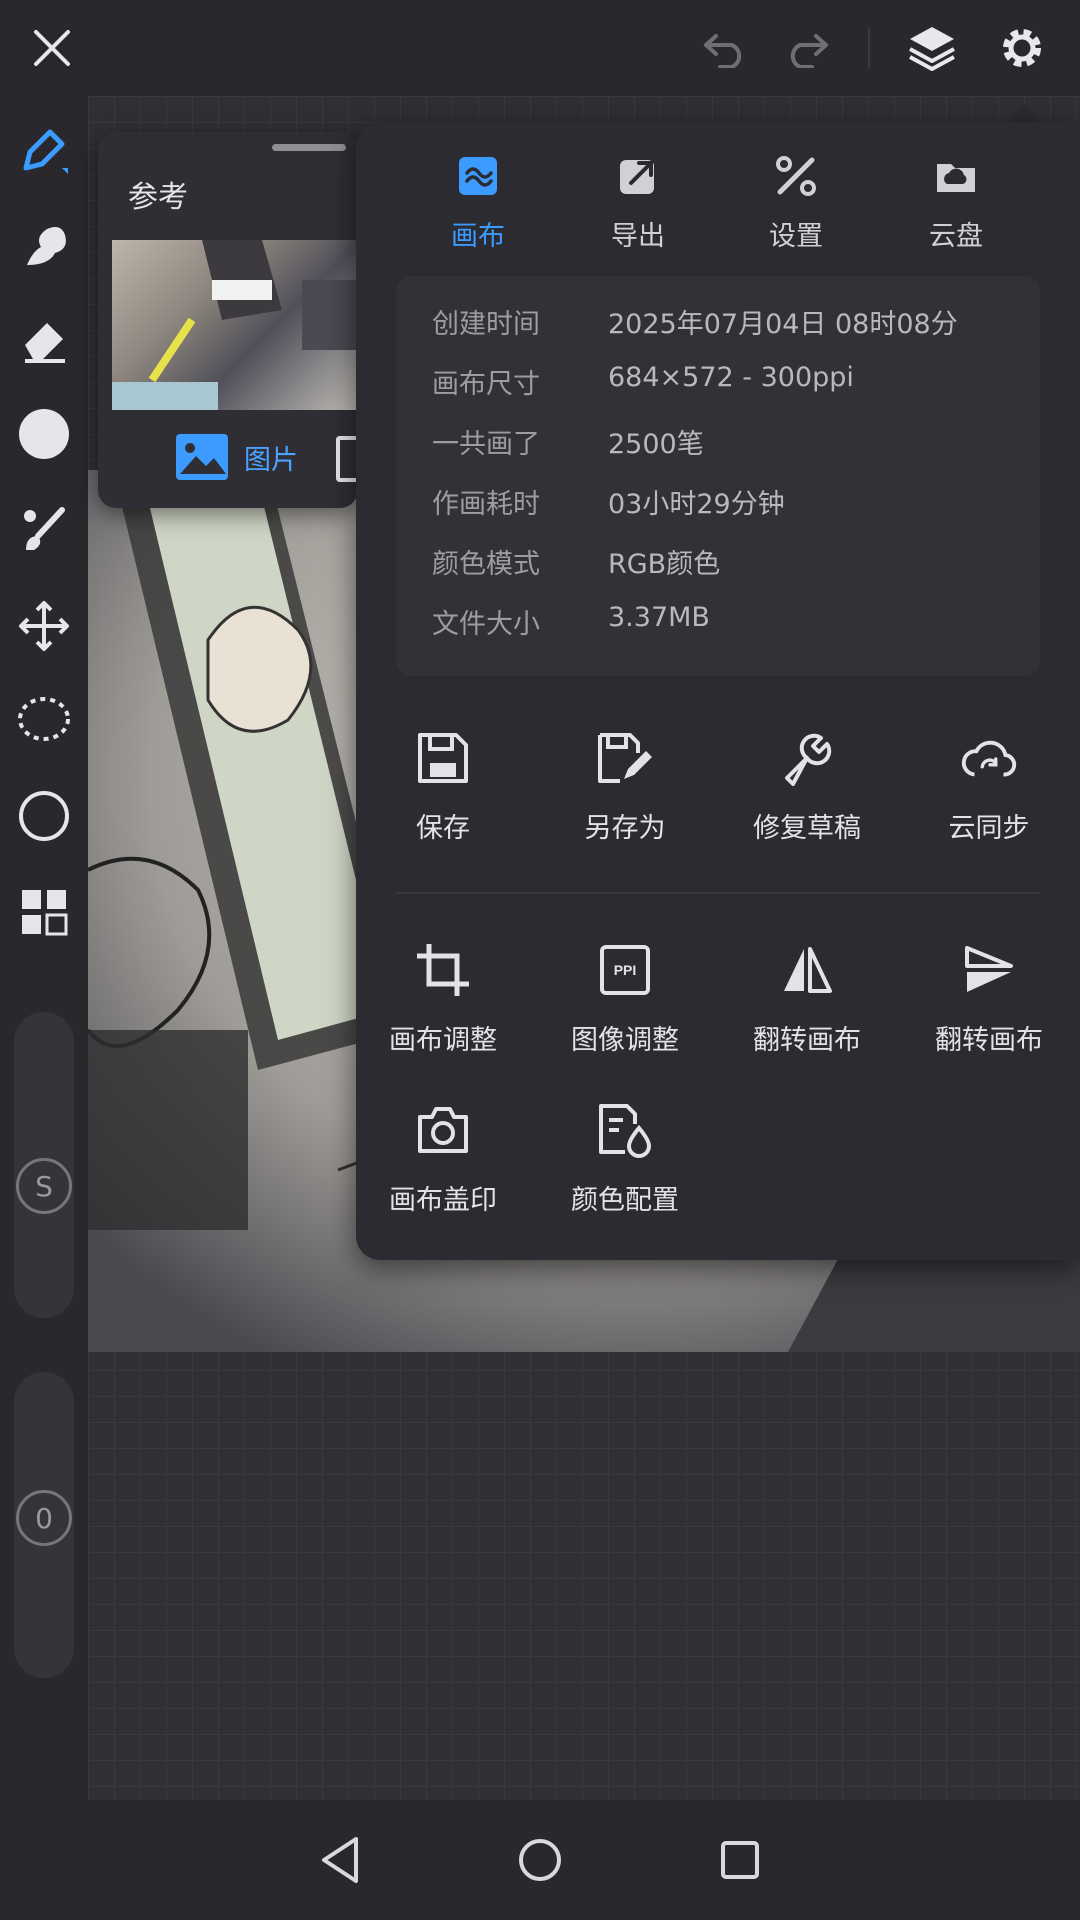  Describe the element at coordinates (44, 720) in the screenshot. I see `lasso-icon` at that location.